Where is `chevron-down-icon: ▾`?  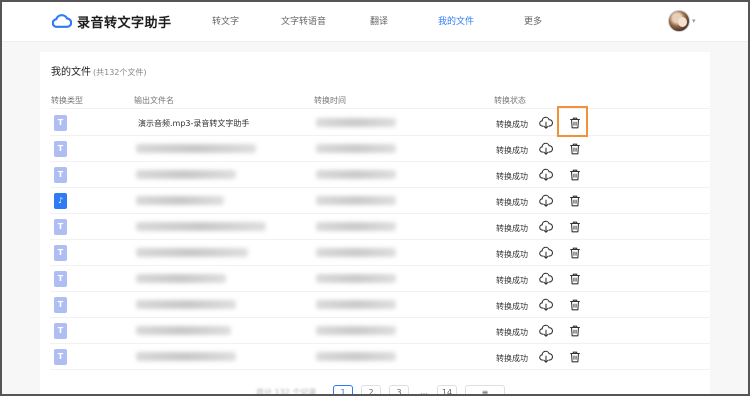 chevron-down-icon: ▾ is located at coordinates (694, 21).